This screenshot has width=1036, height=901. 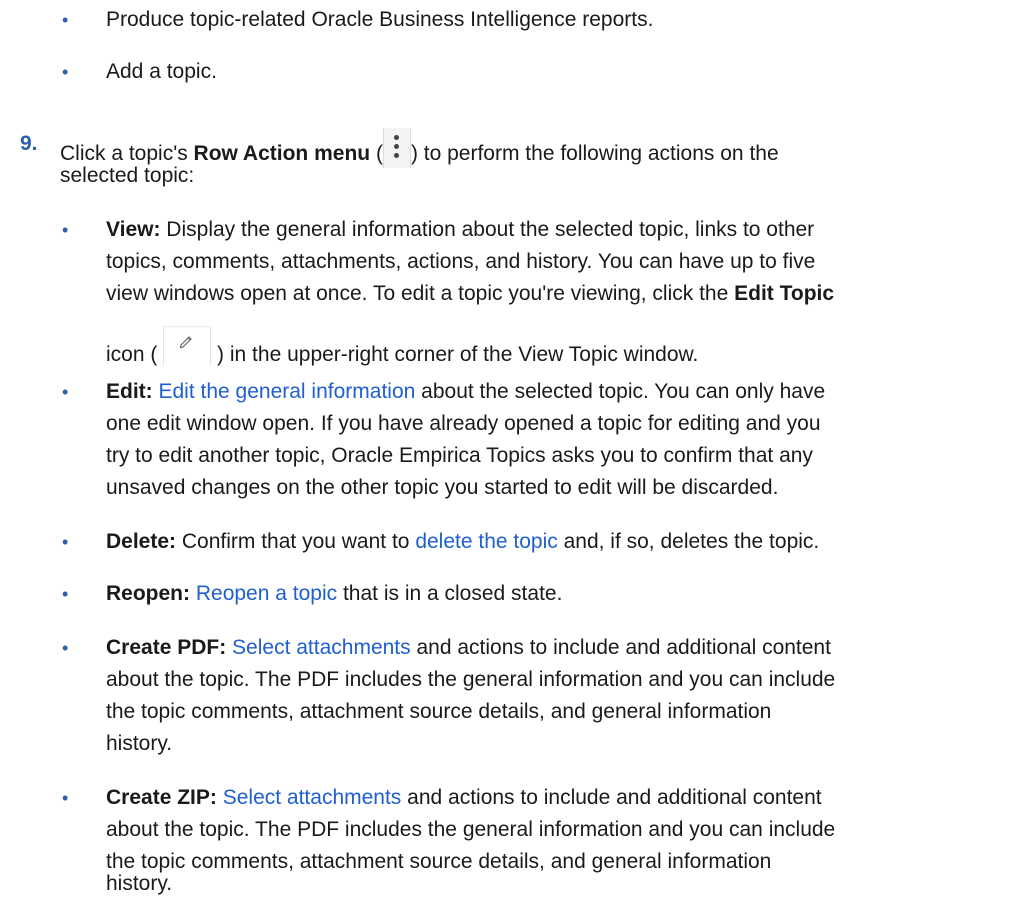 What do you see at coordinates (29, 143) in the screenshot?
I see `step-number: 9.` at bounding box center [29, 143].